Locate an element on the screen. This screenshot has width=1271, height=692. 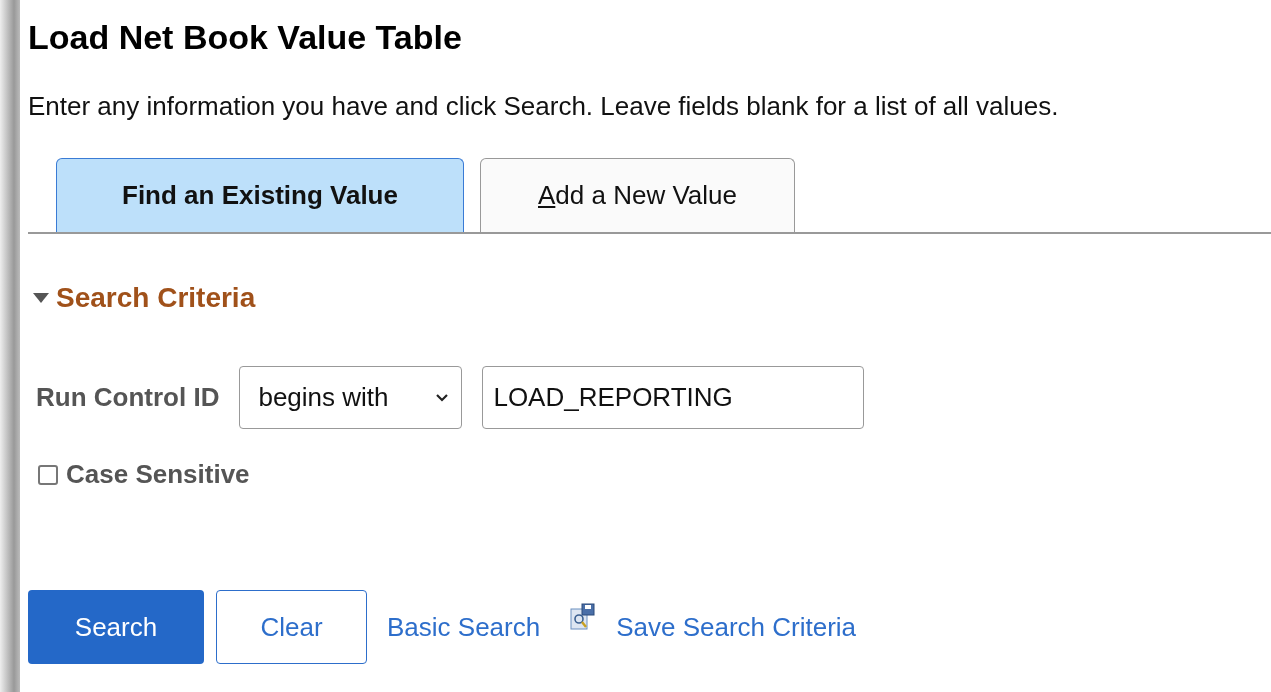
save-search-icon is located at coordinates (583, 617).